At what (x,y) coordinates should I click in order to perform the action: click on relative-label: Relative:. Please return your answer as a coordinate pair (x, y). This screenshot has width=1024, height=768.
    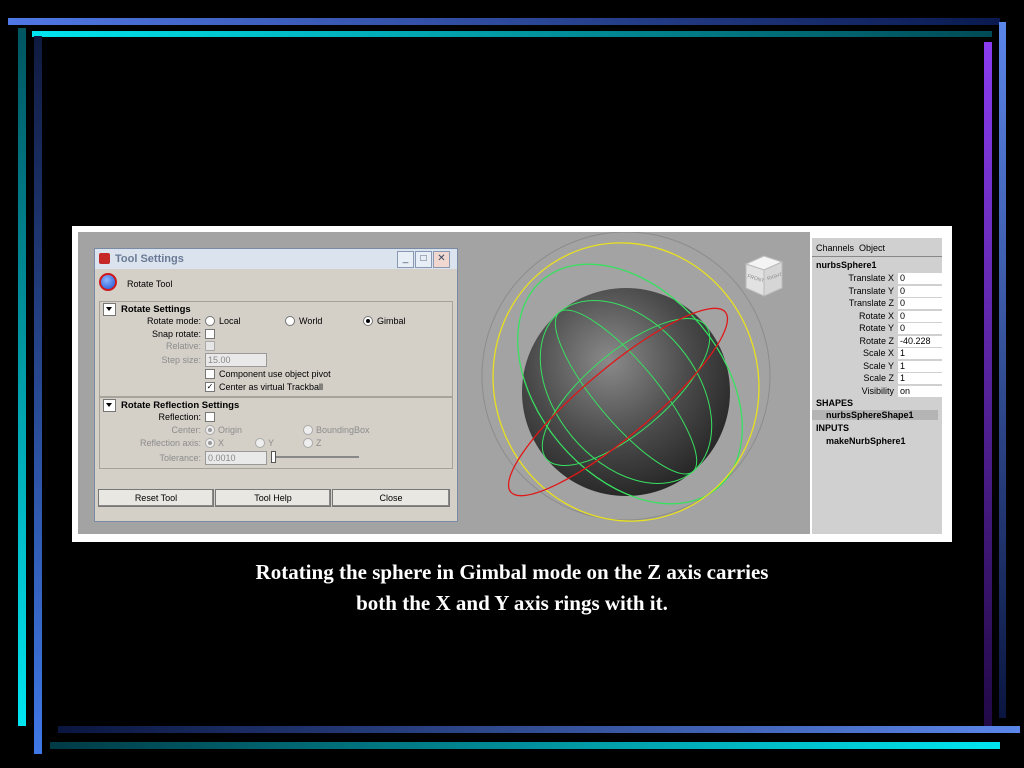
    Looking at the image, I should click on (183, 346).